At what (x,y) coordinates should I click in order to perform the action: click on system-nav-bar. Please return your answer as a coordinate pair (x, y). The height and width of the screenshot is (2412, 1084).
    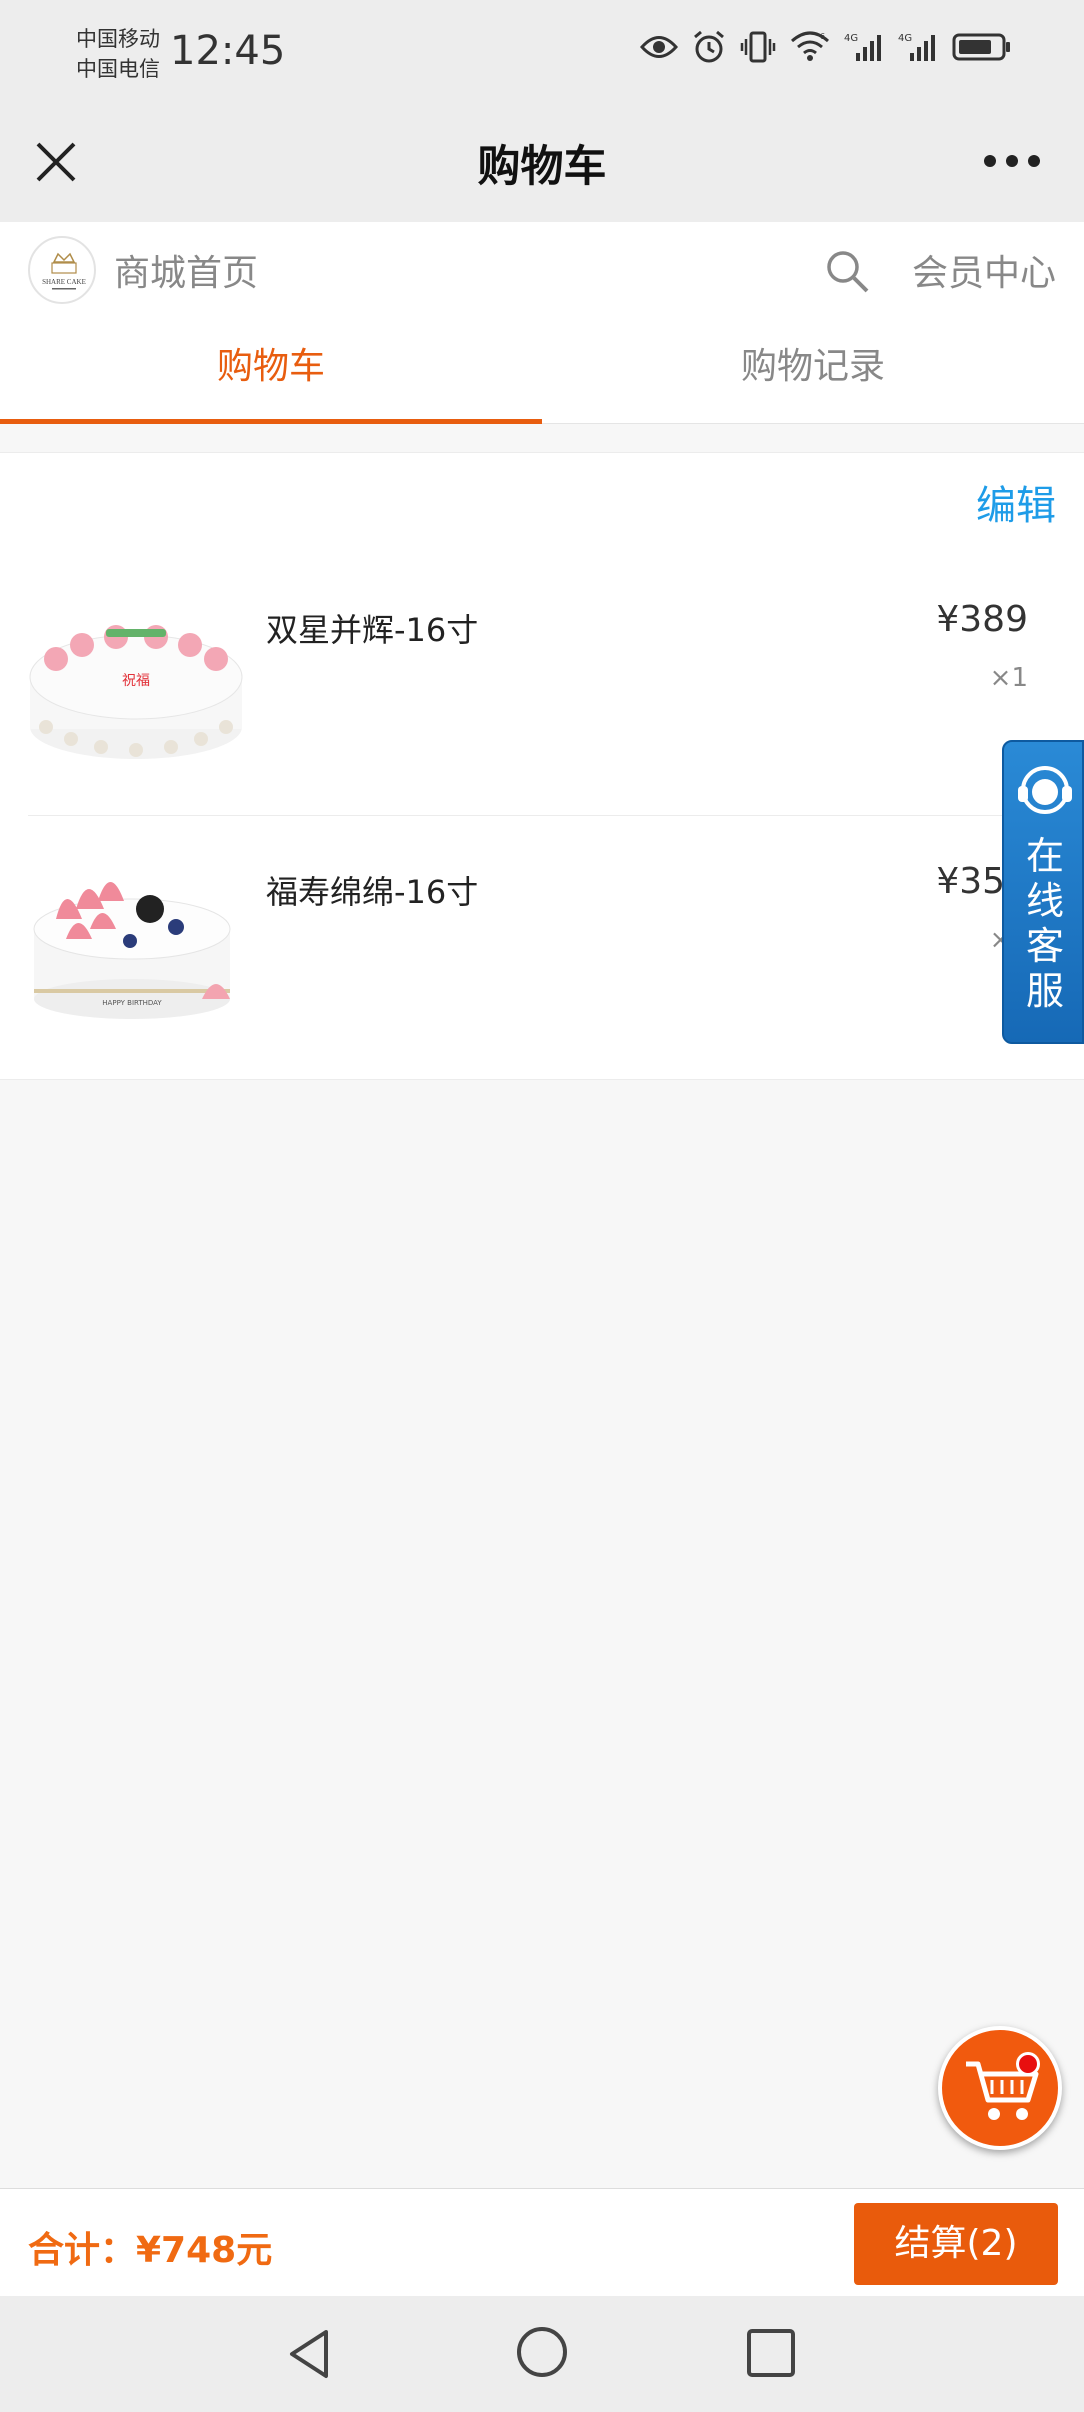
    Looking at the image, I should click on (542, 2354).